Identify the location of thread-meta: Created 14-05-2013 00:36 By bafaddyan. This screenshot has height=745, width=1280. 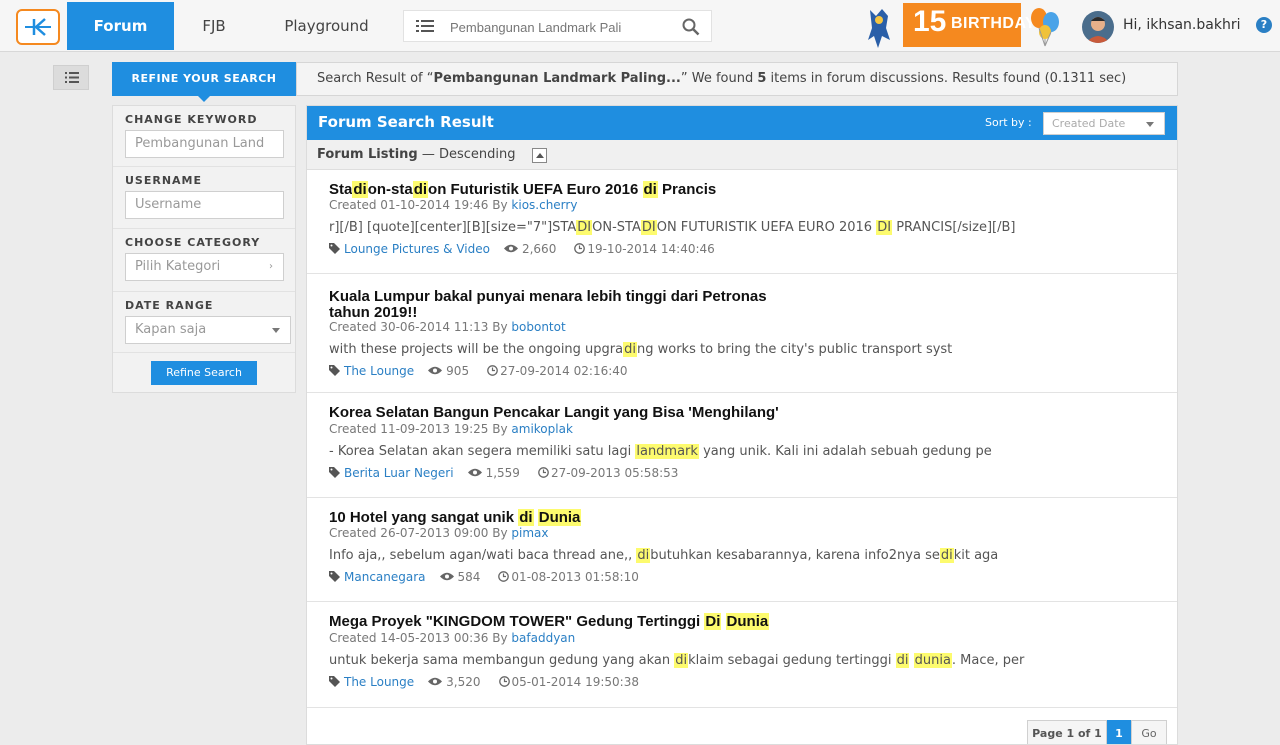
(452, 638).